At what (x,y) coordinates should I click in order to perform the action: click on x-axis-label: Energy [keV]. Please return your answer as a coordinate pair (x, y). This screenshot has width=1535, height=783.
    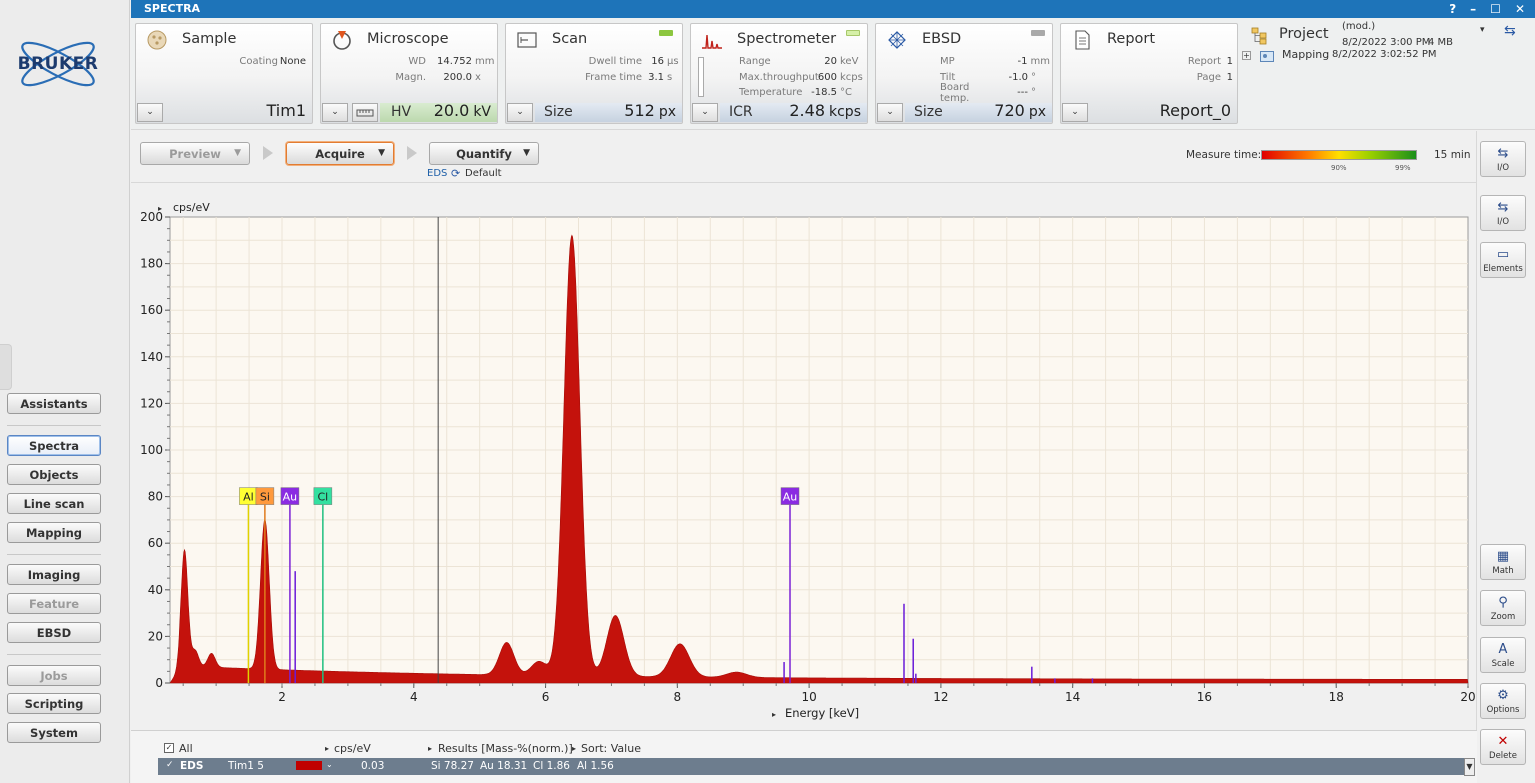
    Looking at the image, I should click on (822, 713).